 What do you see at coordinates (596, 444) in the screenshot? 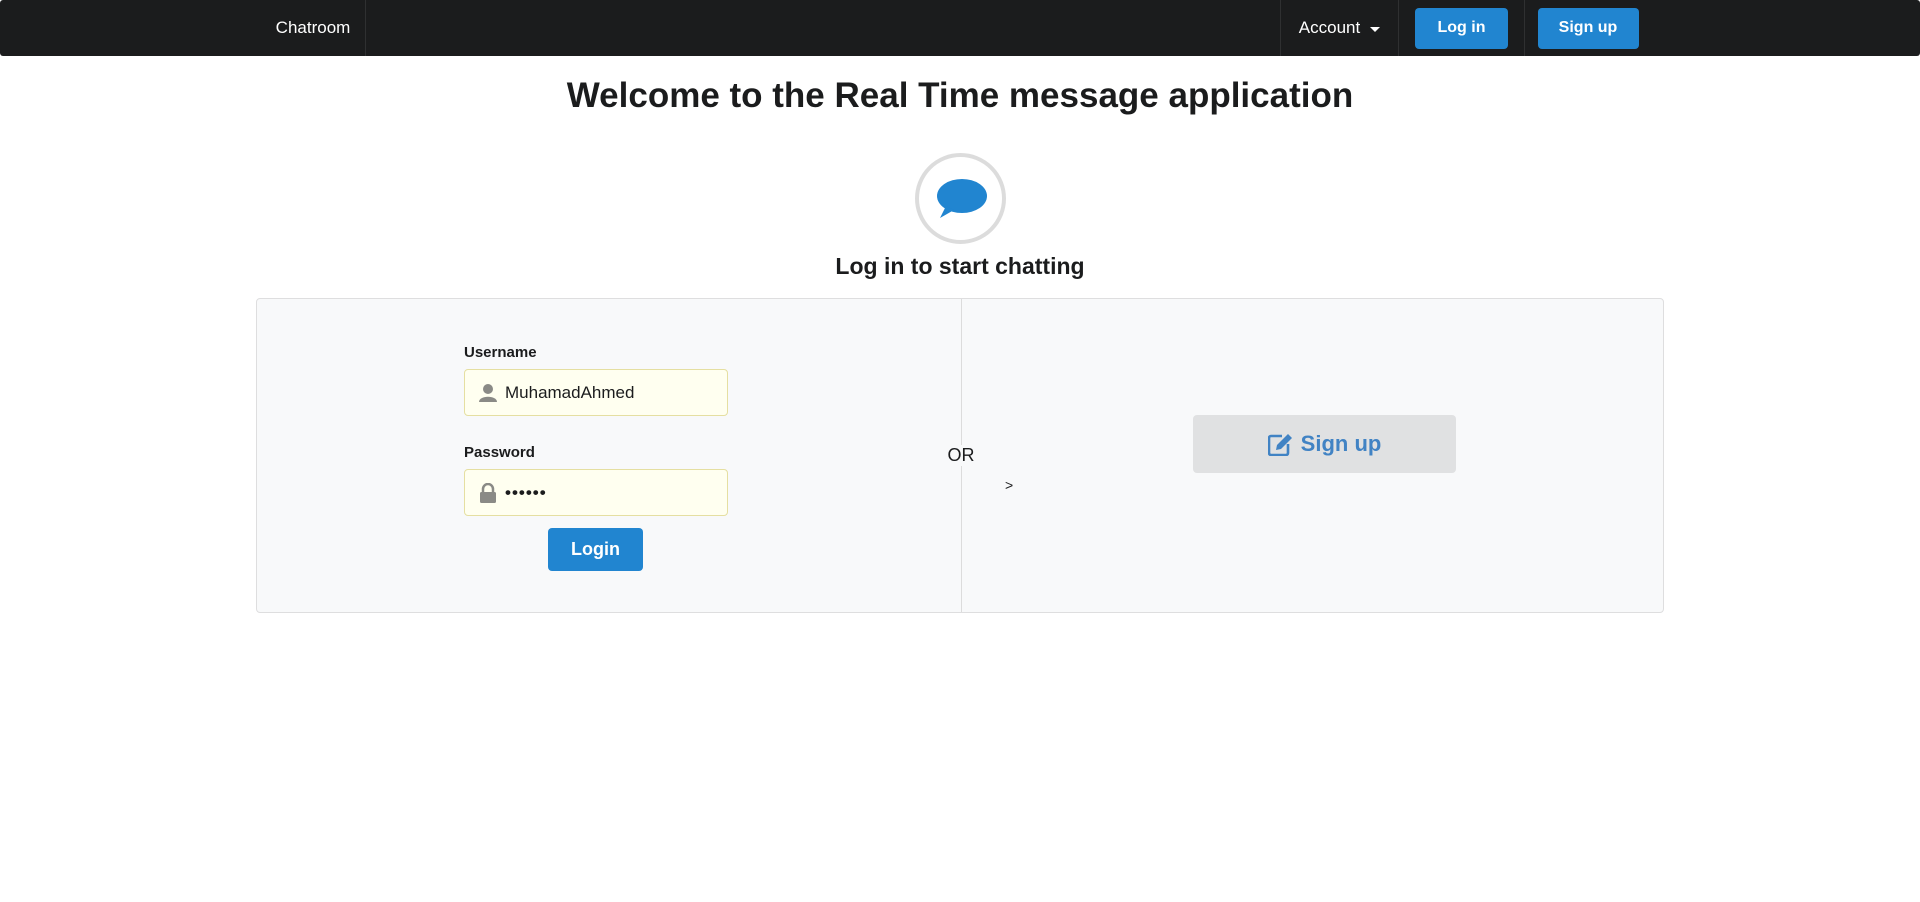
I see `login-form: Username Password` at bounding box center [596, 444].